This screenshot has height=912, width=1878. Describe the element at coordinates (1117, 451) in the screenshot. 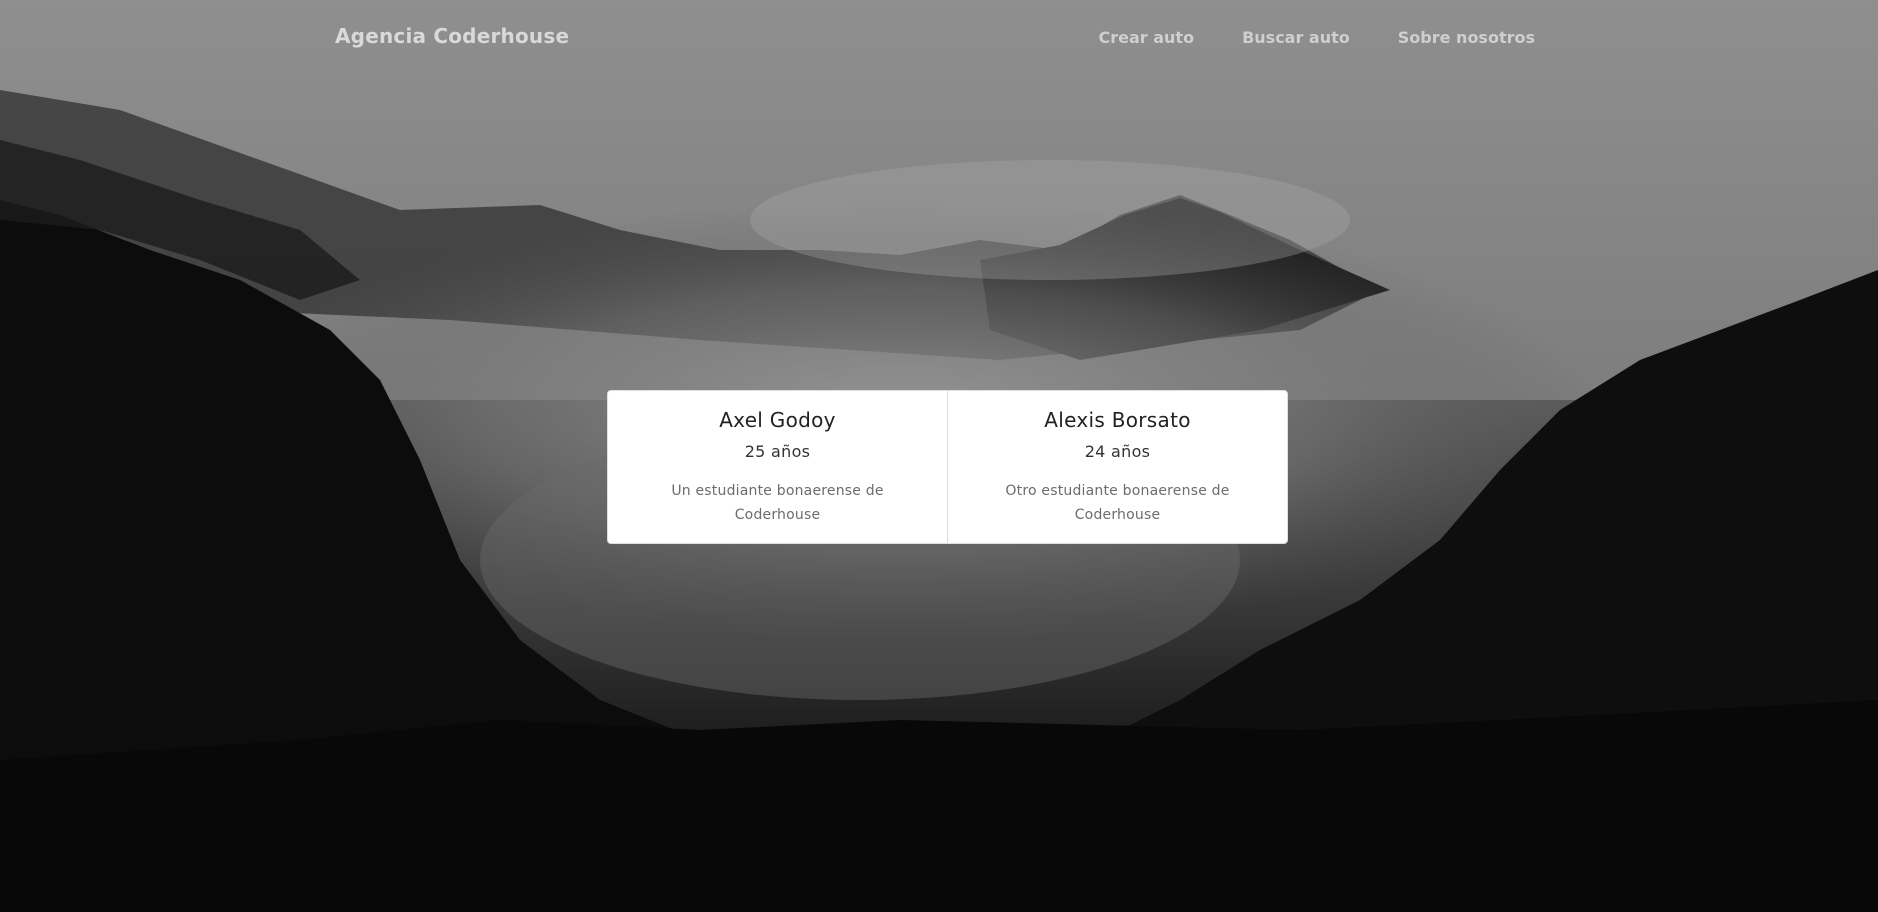

I see `card-subtitle: 24 años` at that location.